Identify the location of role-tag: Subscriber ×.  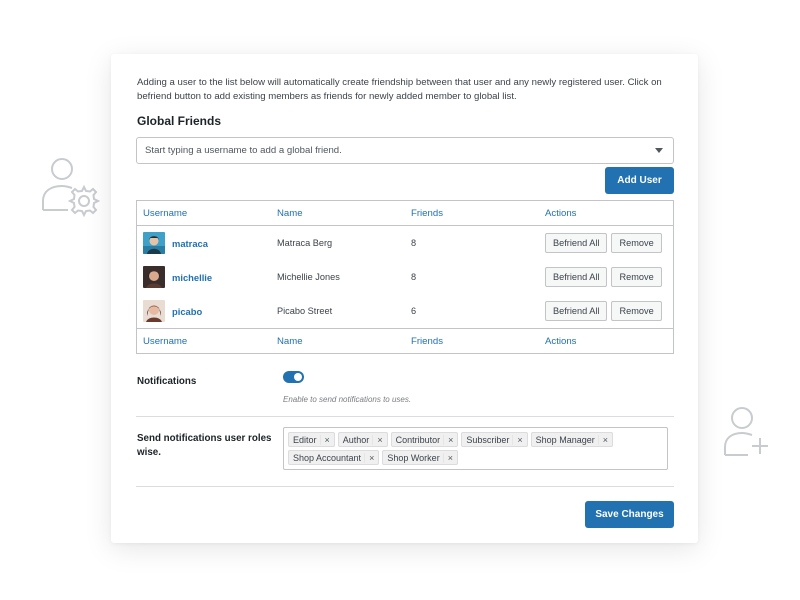
(494, 439).